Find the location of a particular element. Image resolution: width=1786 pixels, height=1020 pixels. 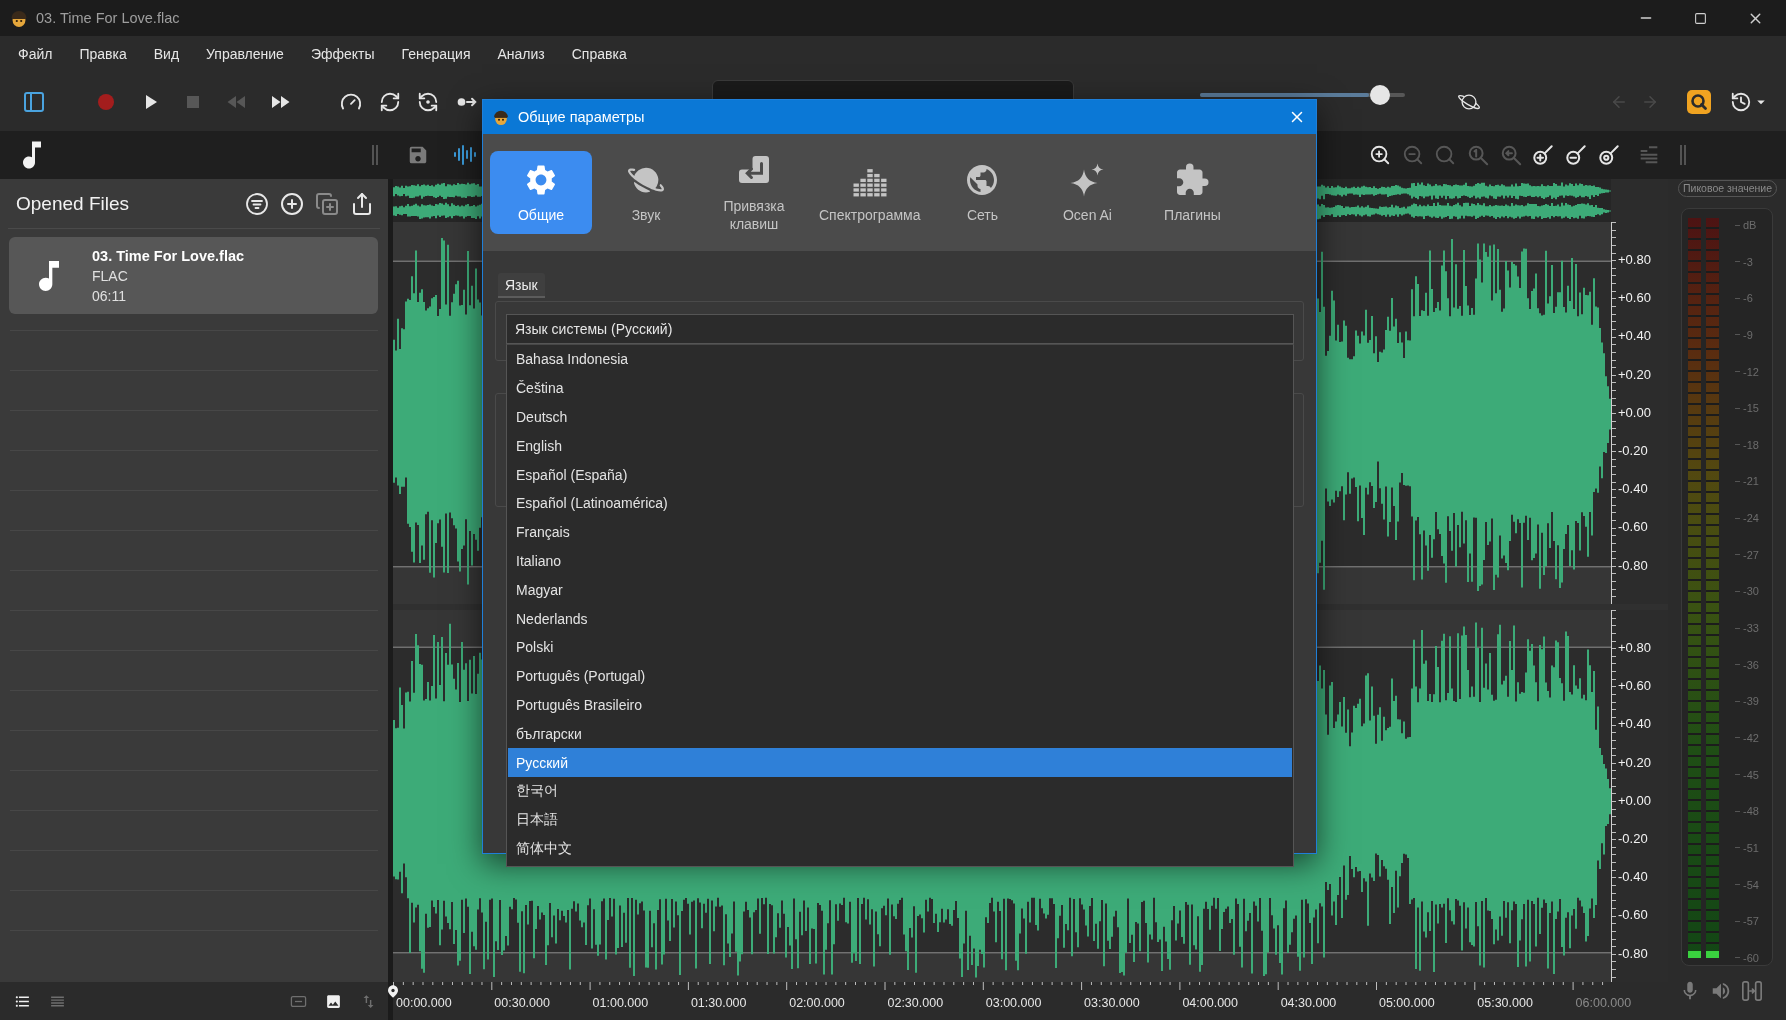

menu-item: Файл is located at coordinates (35, 54).